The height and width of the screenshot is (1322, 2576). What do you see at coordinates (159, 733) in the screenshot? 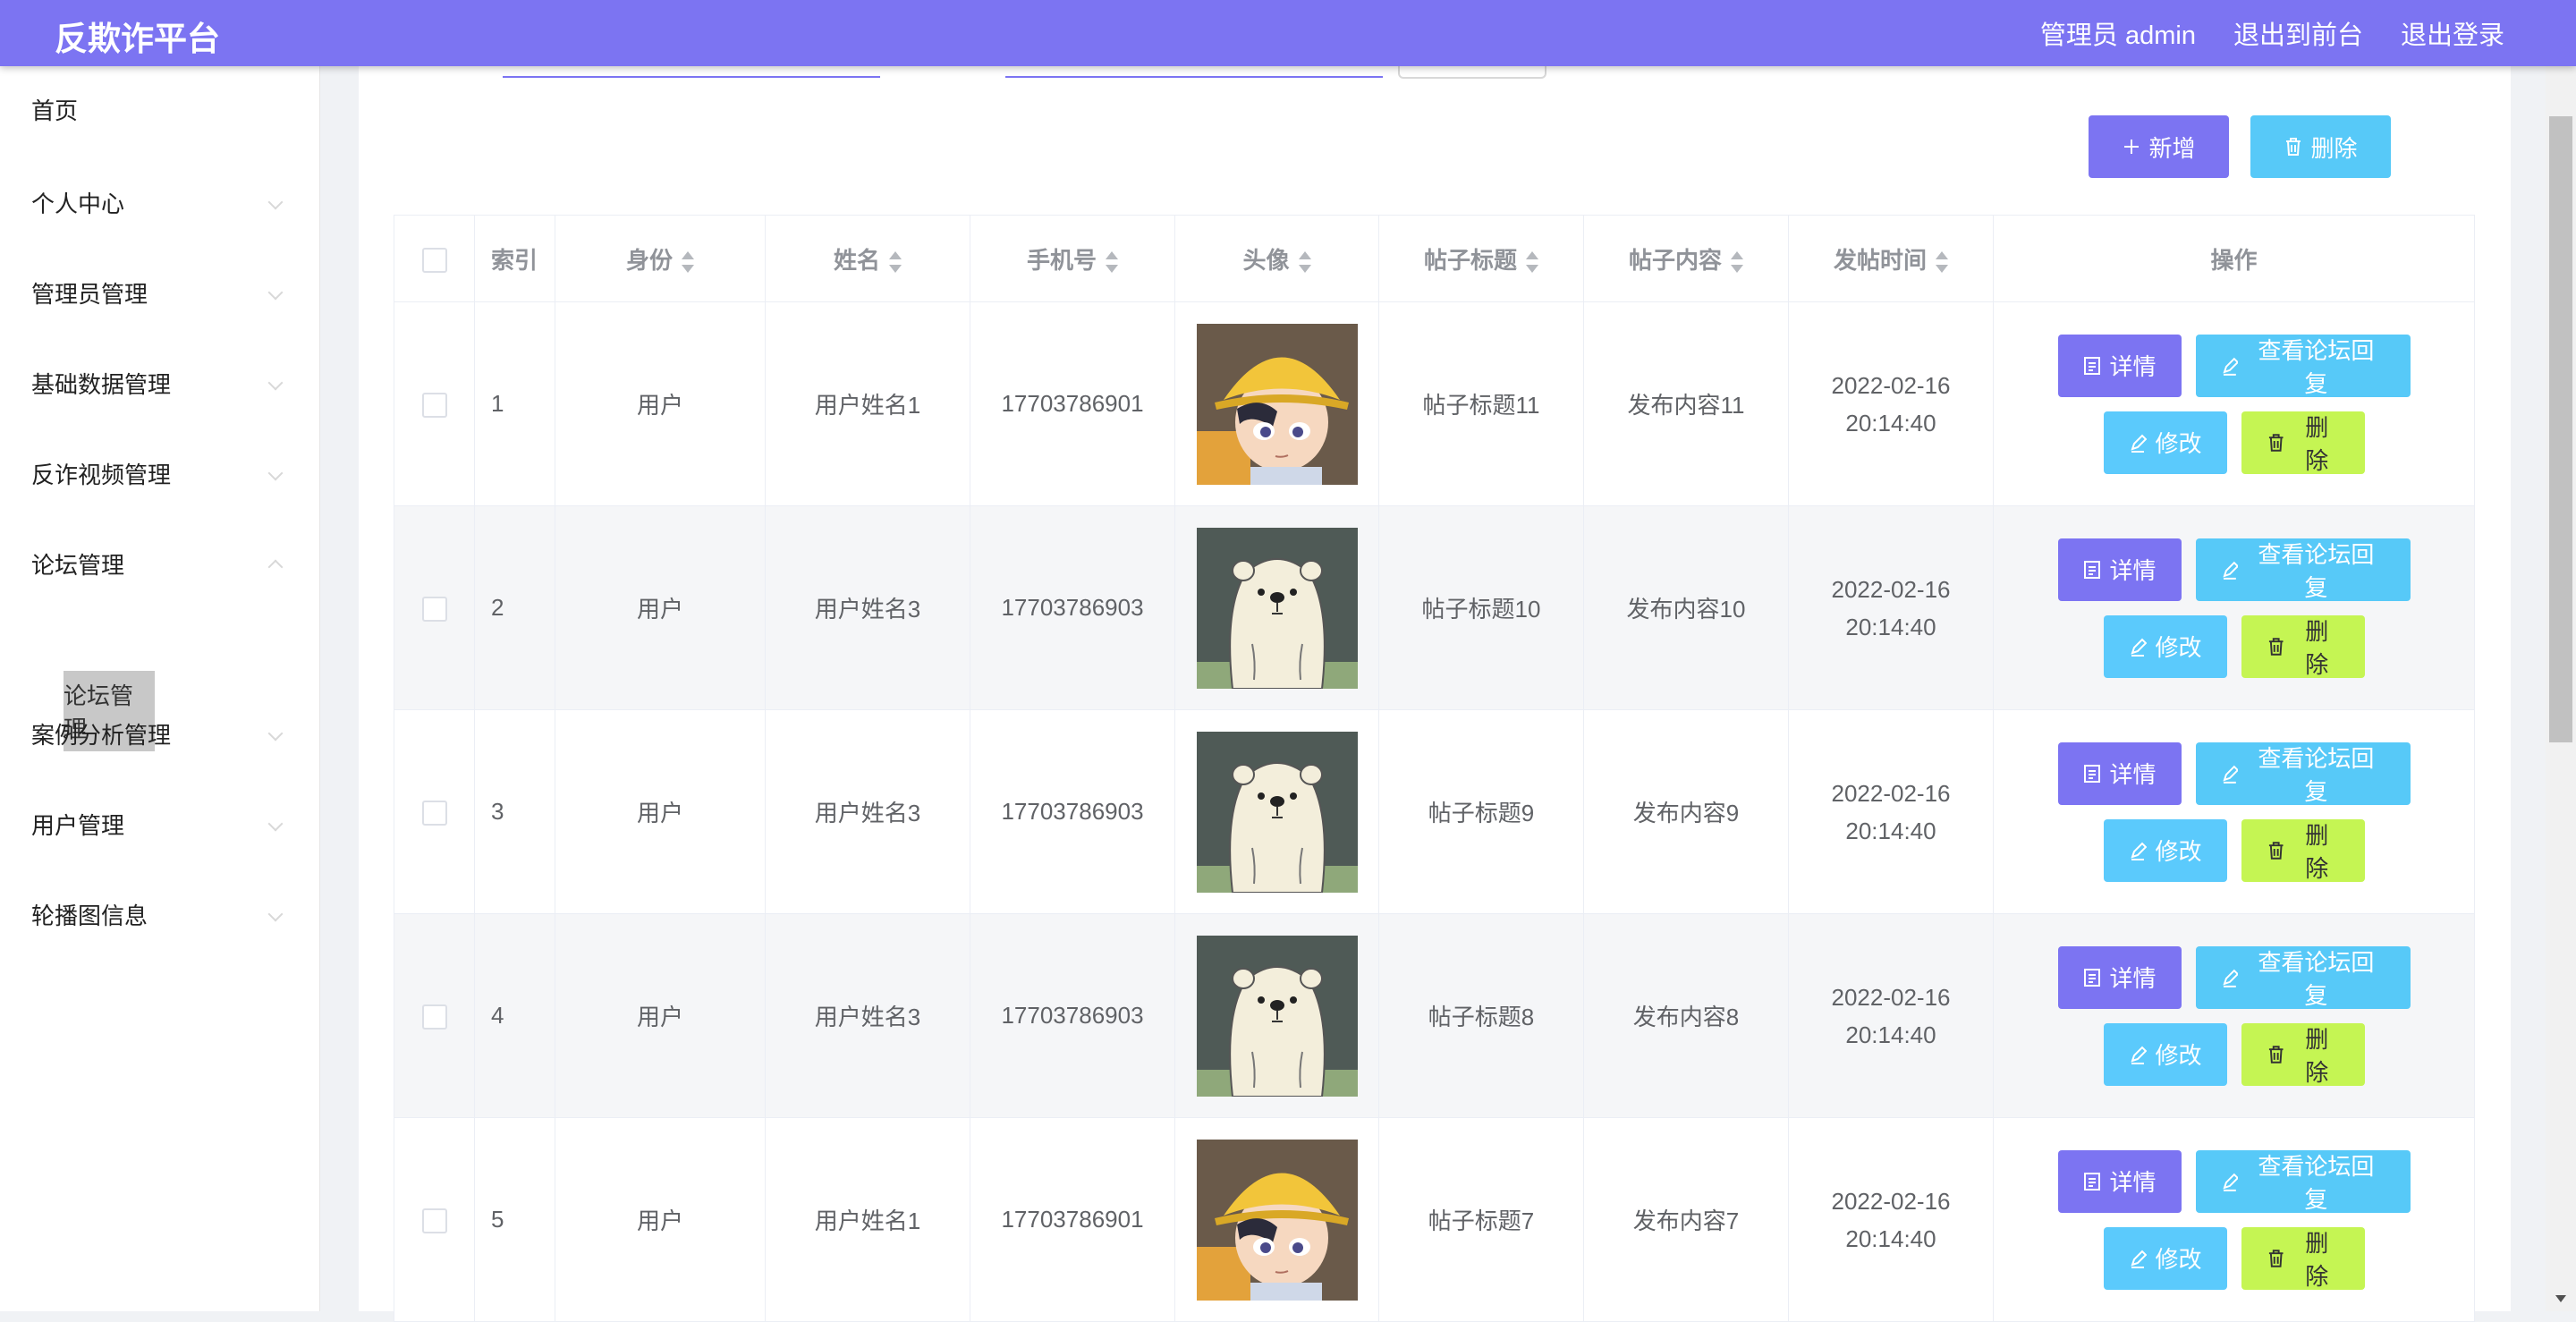
I see `sidebar-item-case-analysis: 案例分析管理` at bounding box center [159, 733].